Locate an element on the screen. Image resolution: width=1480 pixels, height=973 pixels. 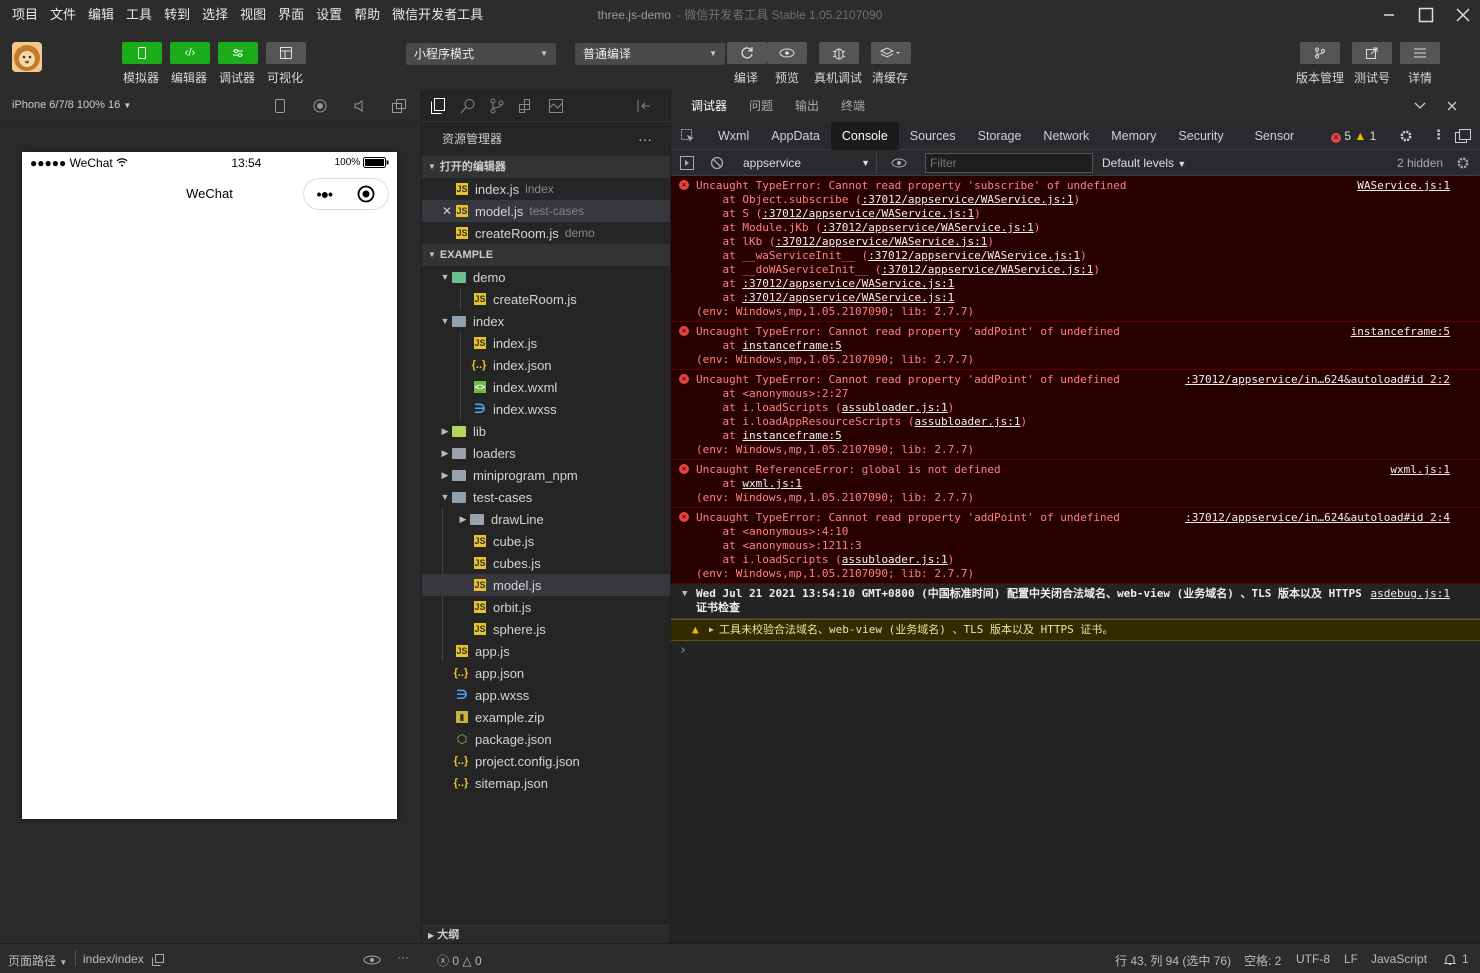
eye-icon is located at coordinates (372, 960).